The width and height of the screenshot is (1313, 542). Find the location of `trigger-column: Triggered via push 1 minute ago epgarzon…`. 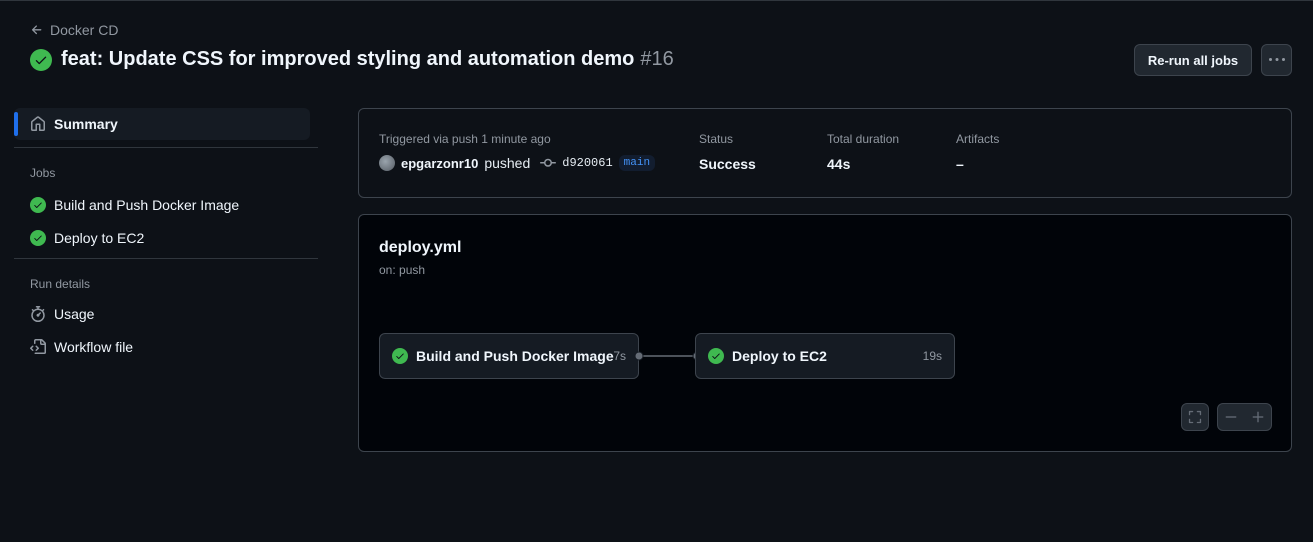

trigger-column: Triggered via push 1 minute ago epgarzon… is located at coordinates (517, 151).